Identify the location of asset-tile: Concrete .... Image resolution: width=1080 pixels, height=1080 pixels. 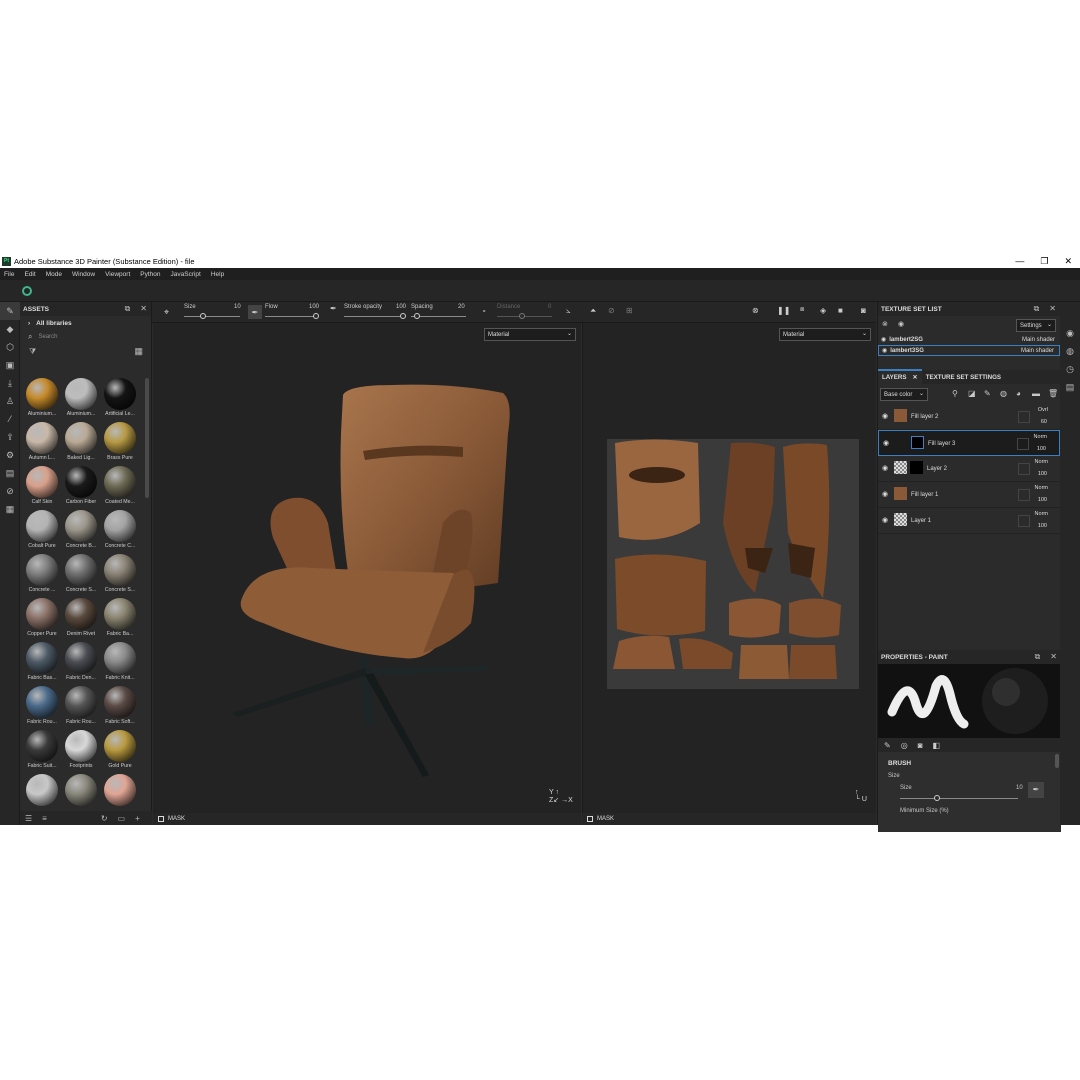
(42, 575).